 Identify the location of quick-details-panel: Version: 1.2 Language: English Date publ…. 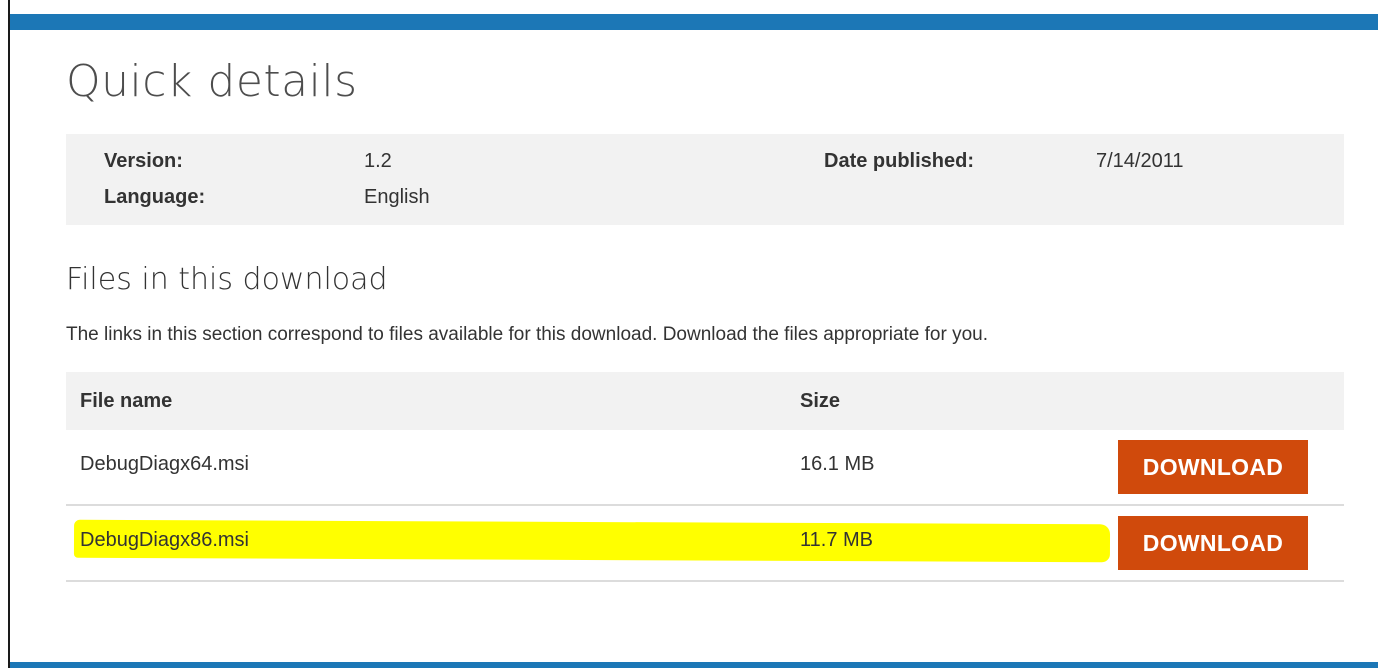
(705, 179).